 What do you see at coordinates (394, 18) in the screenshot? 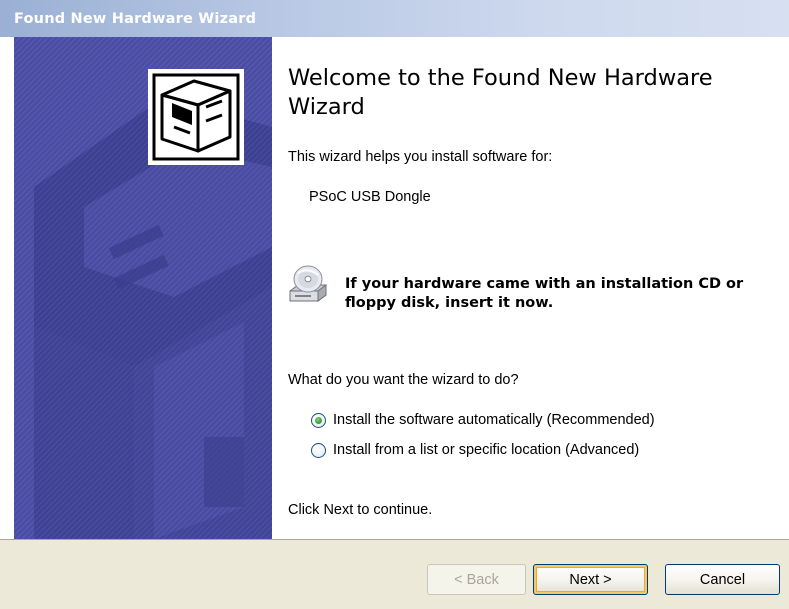
I see `title-bar: Found New Hardware Wizard` at bounding box center [394, 18].